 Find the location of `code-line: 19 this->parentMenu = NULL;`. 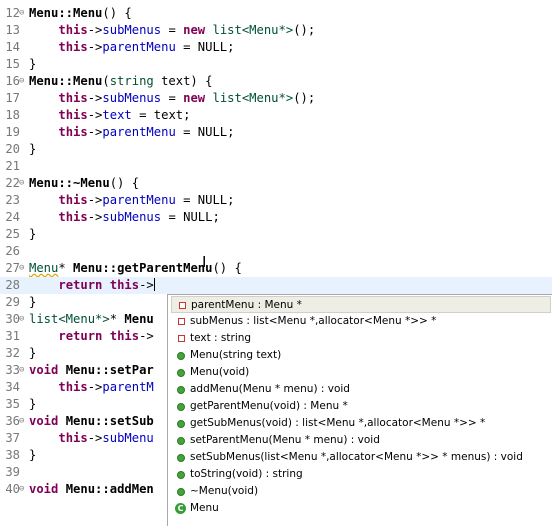

code-line: 19 this->parentMenu = NULL; is located at coordinates (276, 132).